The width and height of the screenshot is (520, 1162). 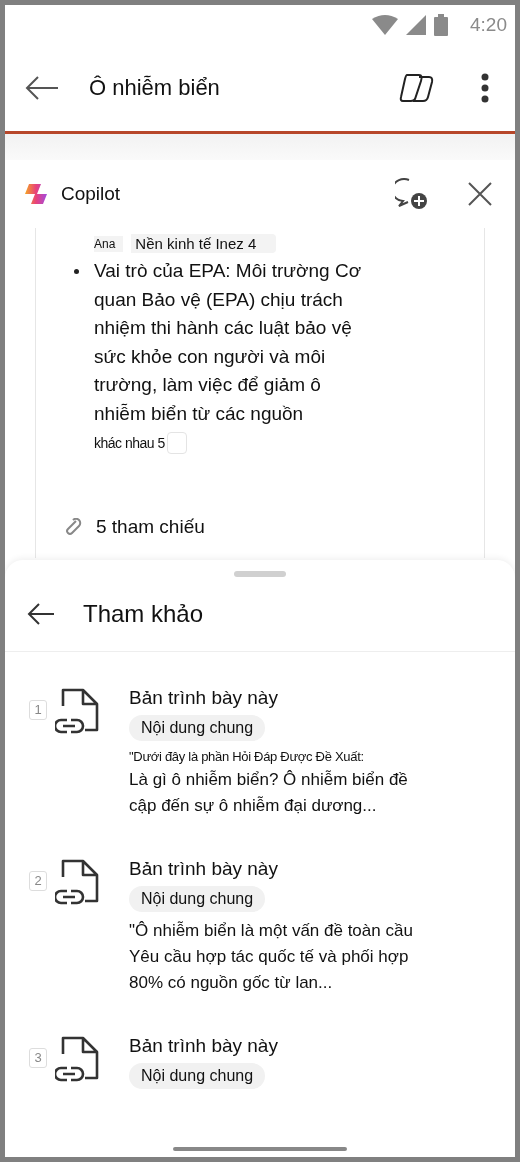 What do you see at coordinates (441, 25) in the screenshot?
I see `battery-icon` at bounding box center [441, 25].